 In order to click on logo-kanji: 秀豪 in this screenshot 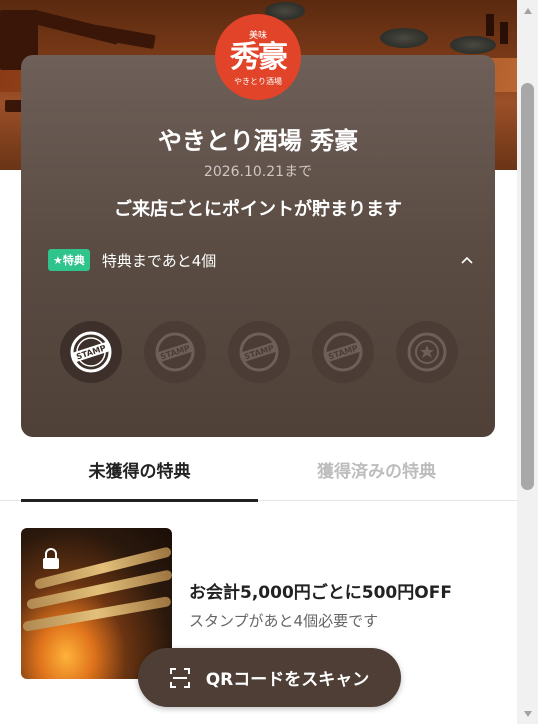, I will do `click(259, 57)`.